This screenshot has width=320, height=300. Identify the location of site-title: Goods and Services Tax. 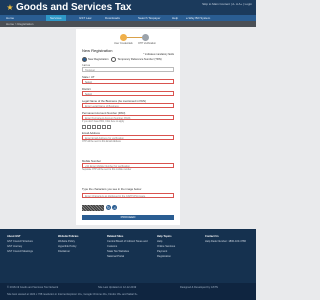
(73, 7).